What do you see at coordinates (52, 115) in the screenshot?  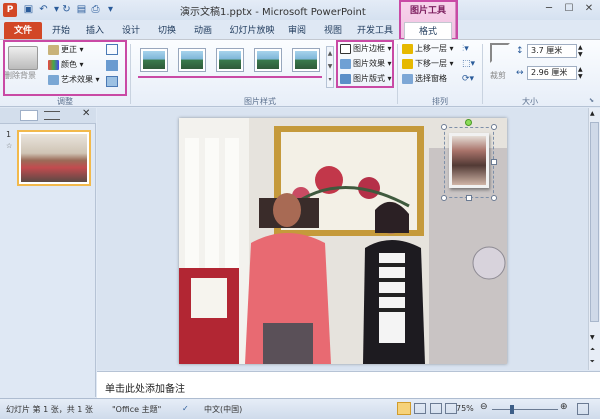 I see `outline-tab-icon` at bounding box center [52, 115].